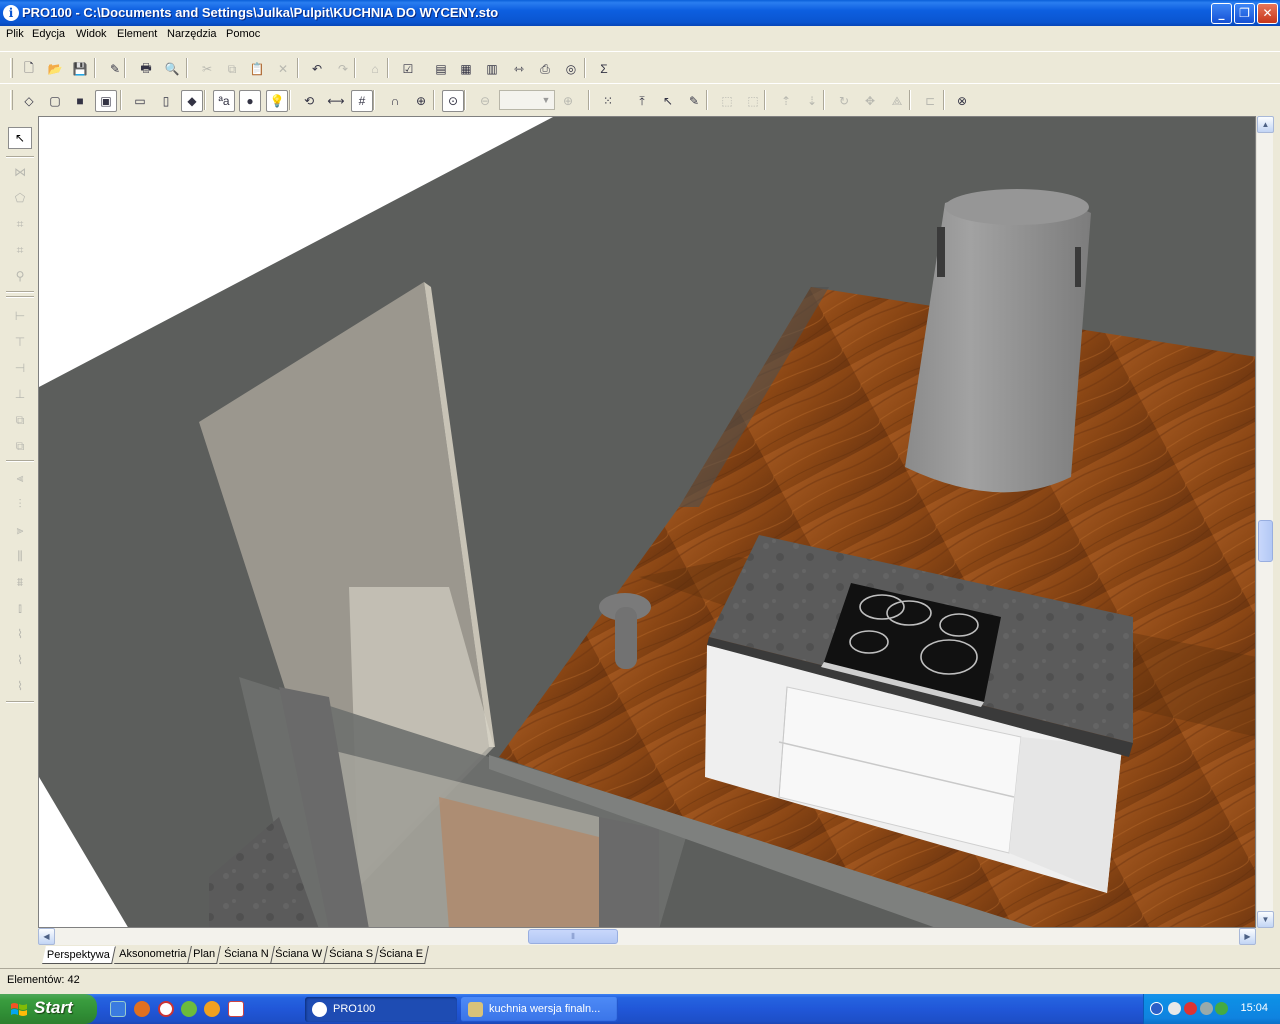 This screenshot has height=1024, width=1280. I want to click on report-settings-icon: ▥, so click(492, 69).